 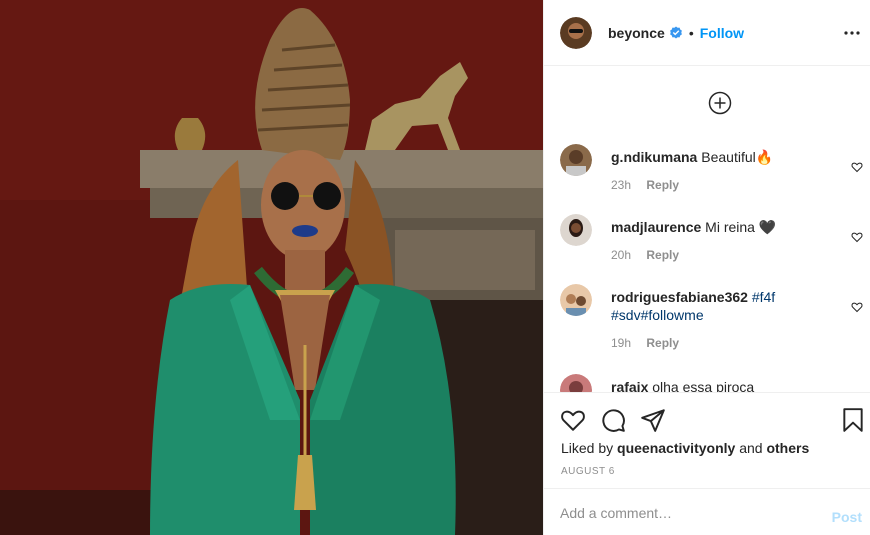 What do you see at coordinates (703, 385) in the screenshot?
I see `comment-body: olha essa piroca` at bounding box center [703, 385].